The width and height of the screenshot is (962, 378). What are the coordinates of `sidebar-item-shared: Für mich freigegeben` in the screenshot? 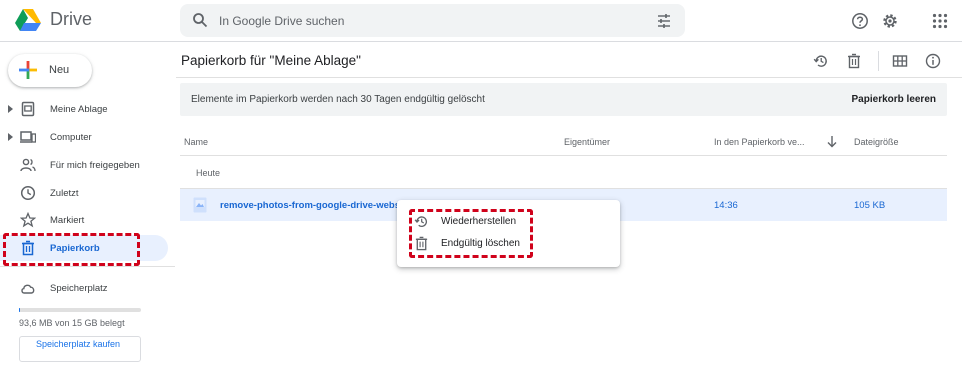 It's located at (84, 165).